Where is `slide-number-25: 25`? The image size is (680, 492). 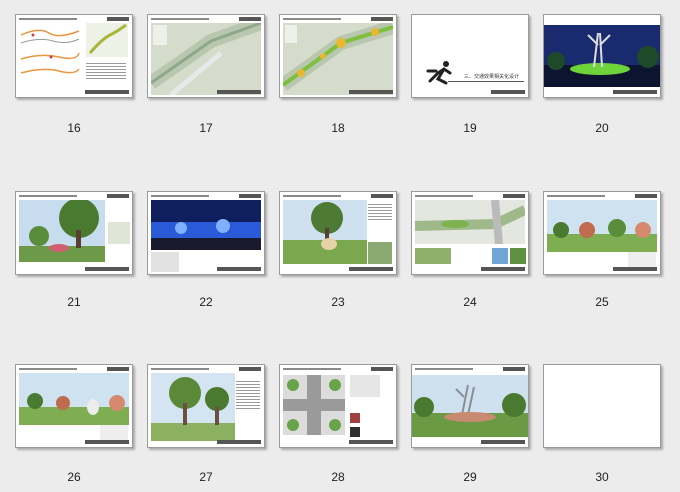 slide-number-25: 25 is located at coordinates (602, 302).